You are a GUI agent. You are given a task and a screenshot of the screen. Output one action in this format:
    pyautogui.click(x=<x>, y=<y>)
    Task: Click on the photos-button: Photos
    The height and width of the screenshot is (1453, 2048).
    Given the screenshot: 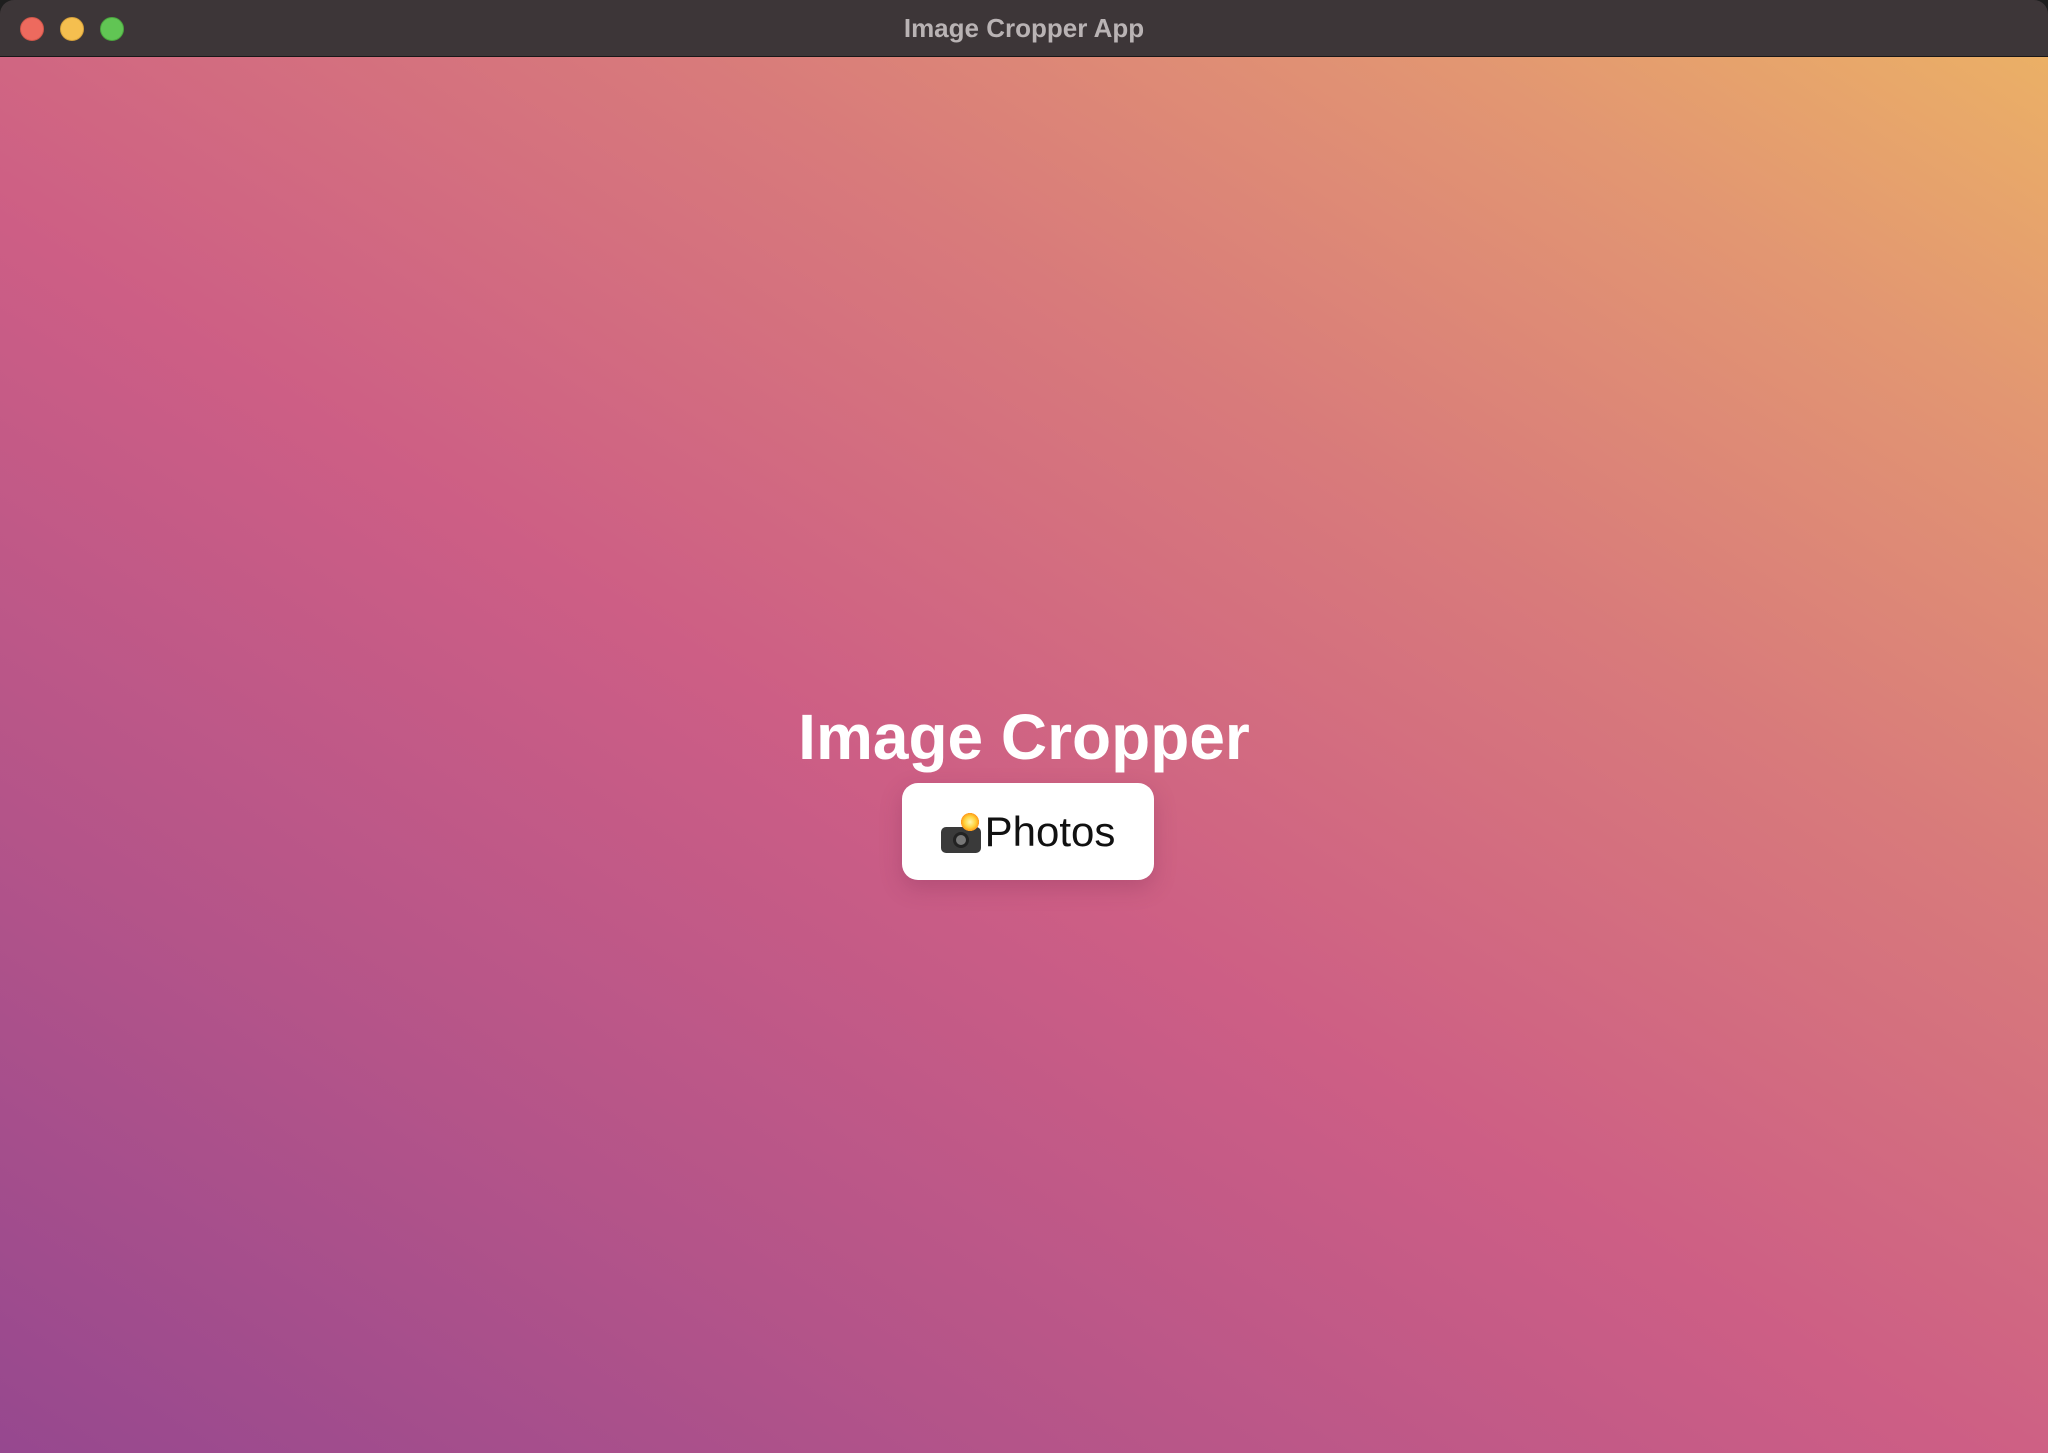 What is the action you would take?
    pyautogui.click(x=1028, y=831)
    